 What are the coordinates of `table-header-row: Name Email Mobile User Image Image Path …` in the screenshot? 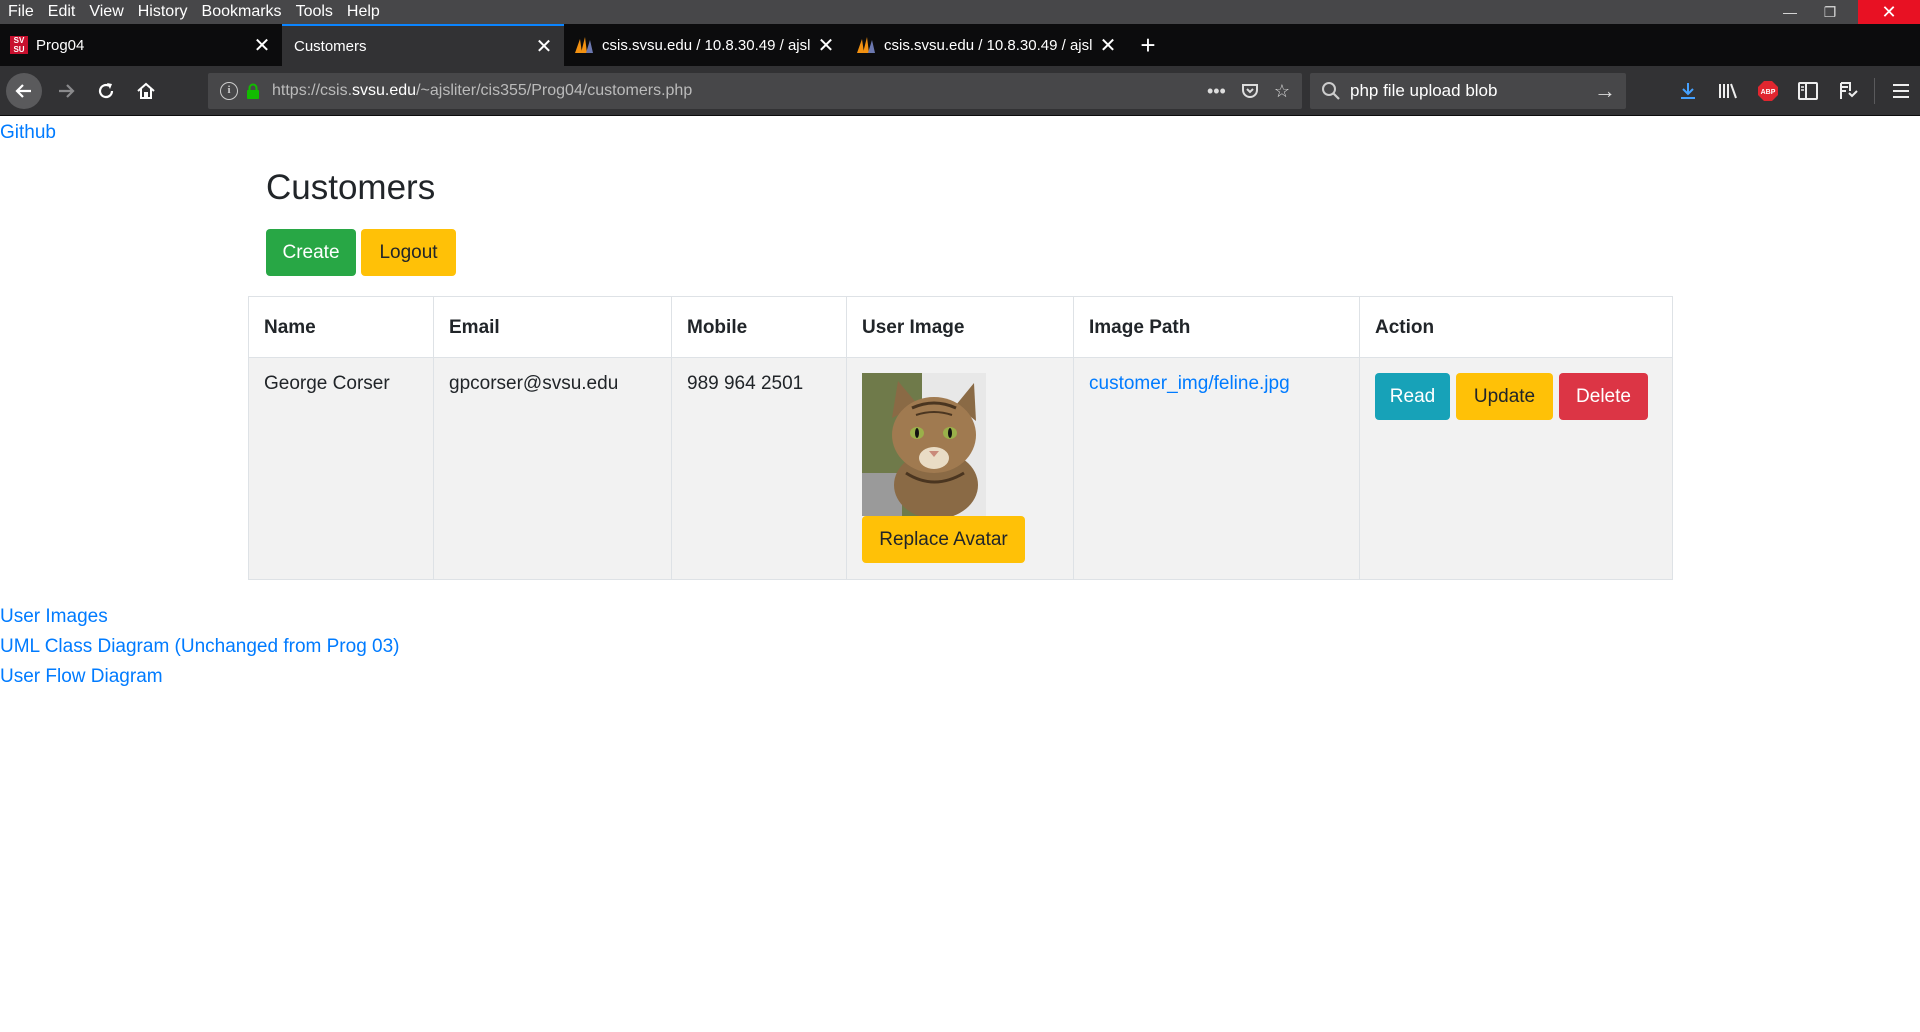 It's located at (960, 327).